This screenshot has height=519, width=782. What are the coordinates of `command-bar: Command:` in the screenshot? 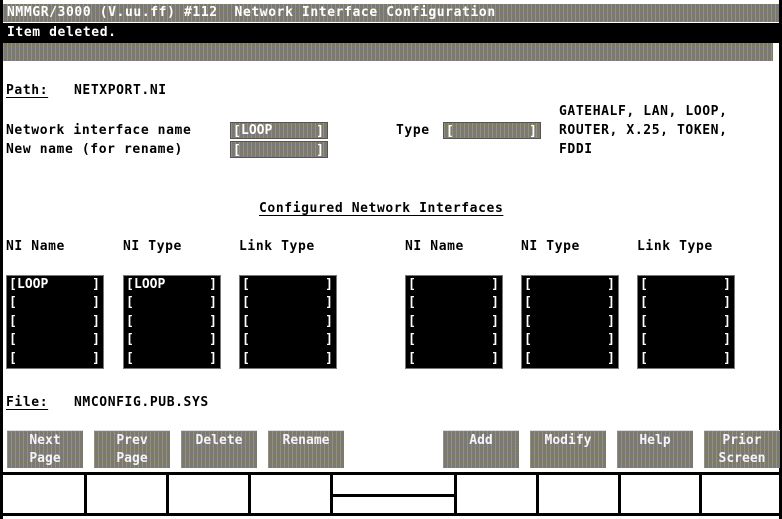 It's located at (388, 60).